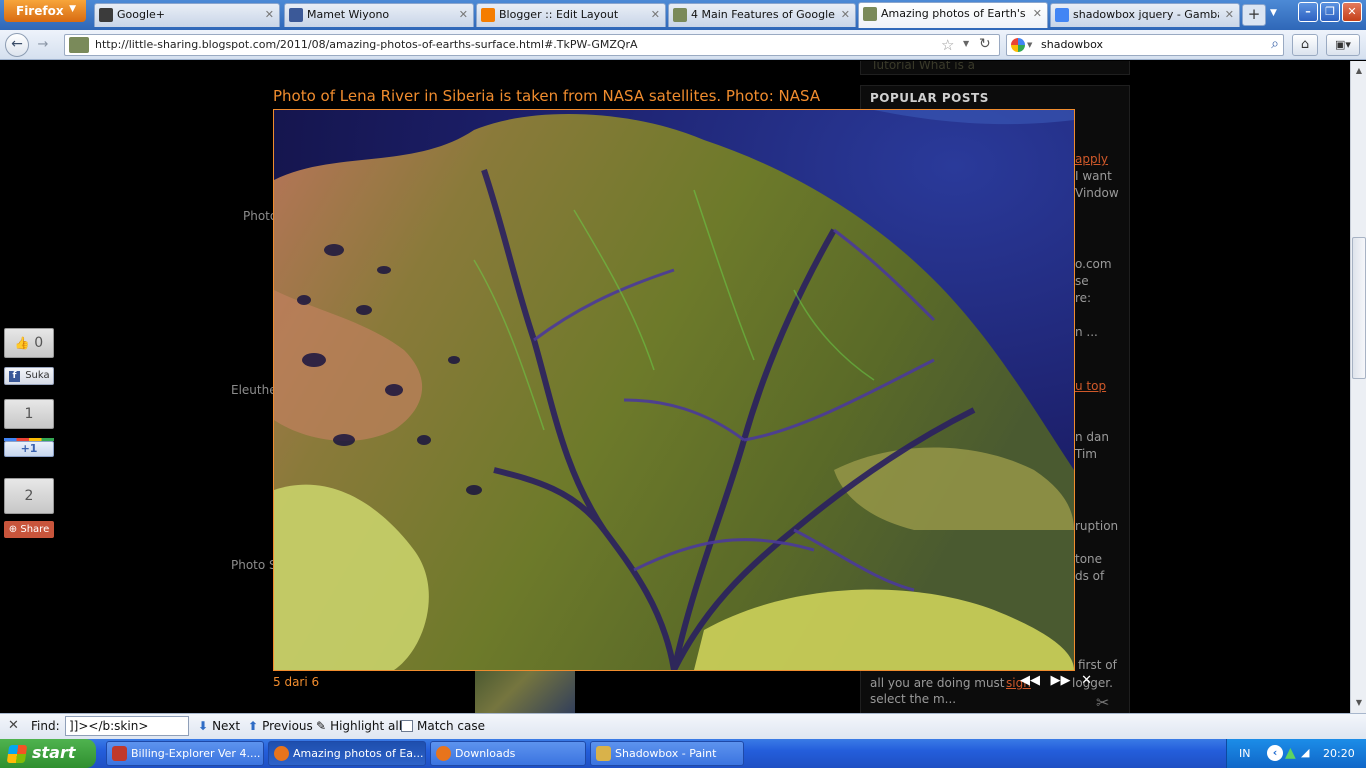 This screenshot has height=768, width=1366. What do you see at coordinates (127, 726) in the screenshot?
I see `find-input: ]]></b:skin>` at bounding box center [127, 726].